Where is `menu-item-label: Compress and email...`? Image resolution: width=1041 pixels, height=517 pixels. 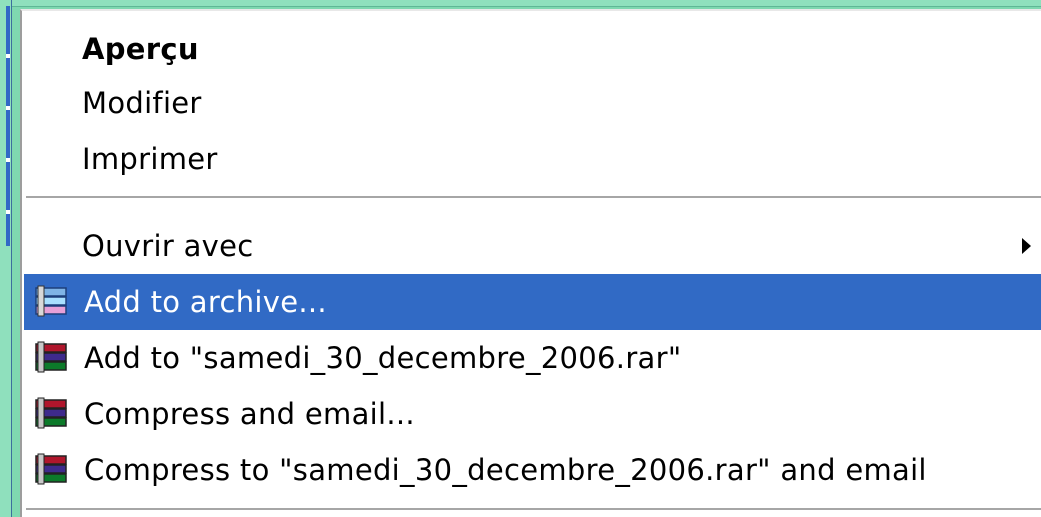 menu-item-label: Compress and email... is located at coordinates (249, 414).